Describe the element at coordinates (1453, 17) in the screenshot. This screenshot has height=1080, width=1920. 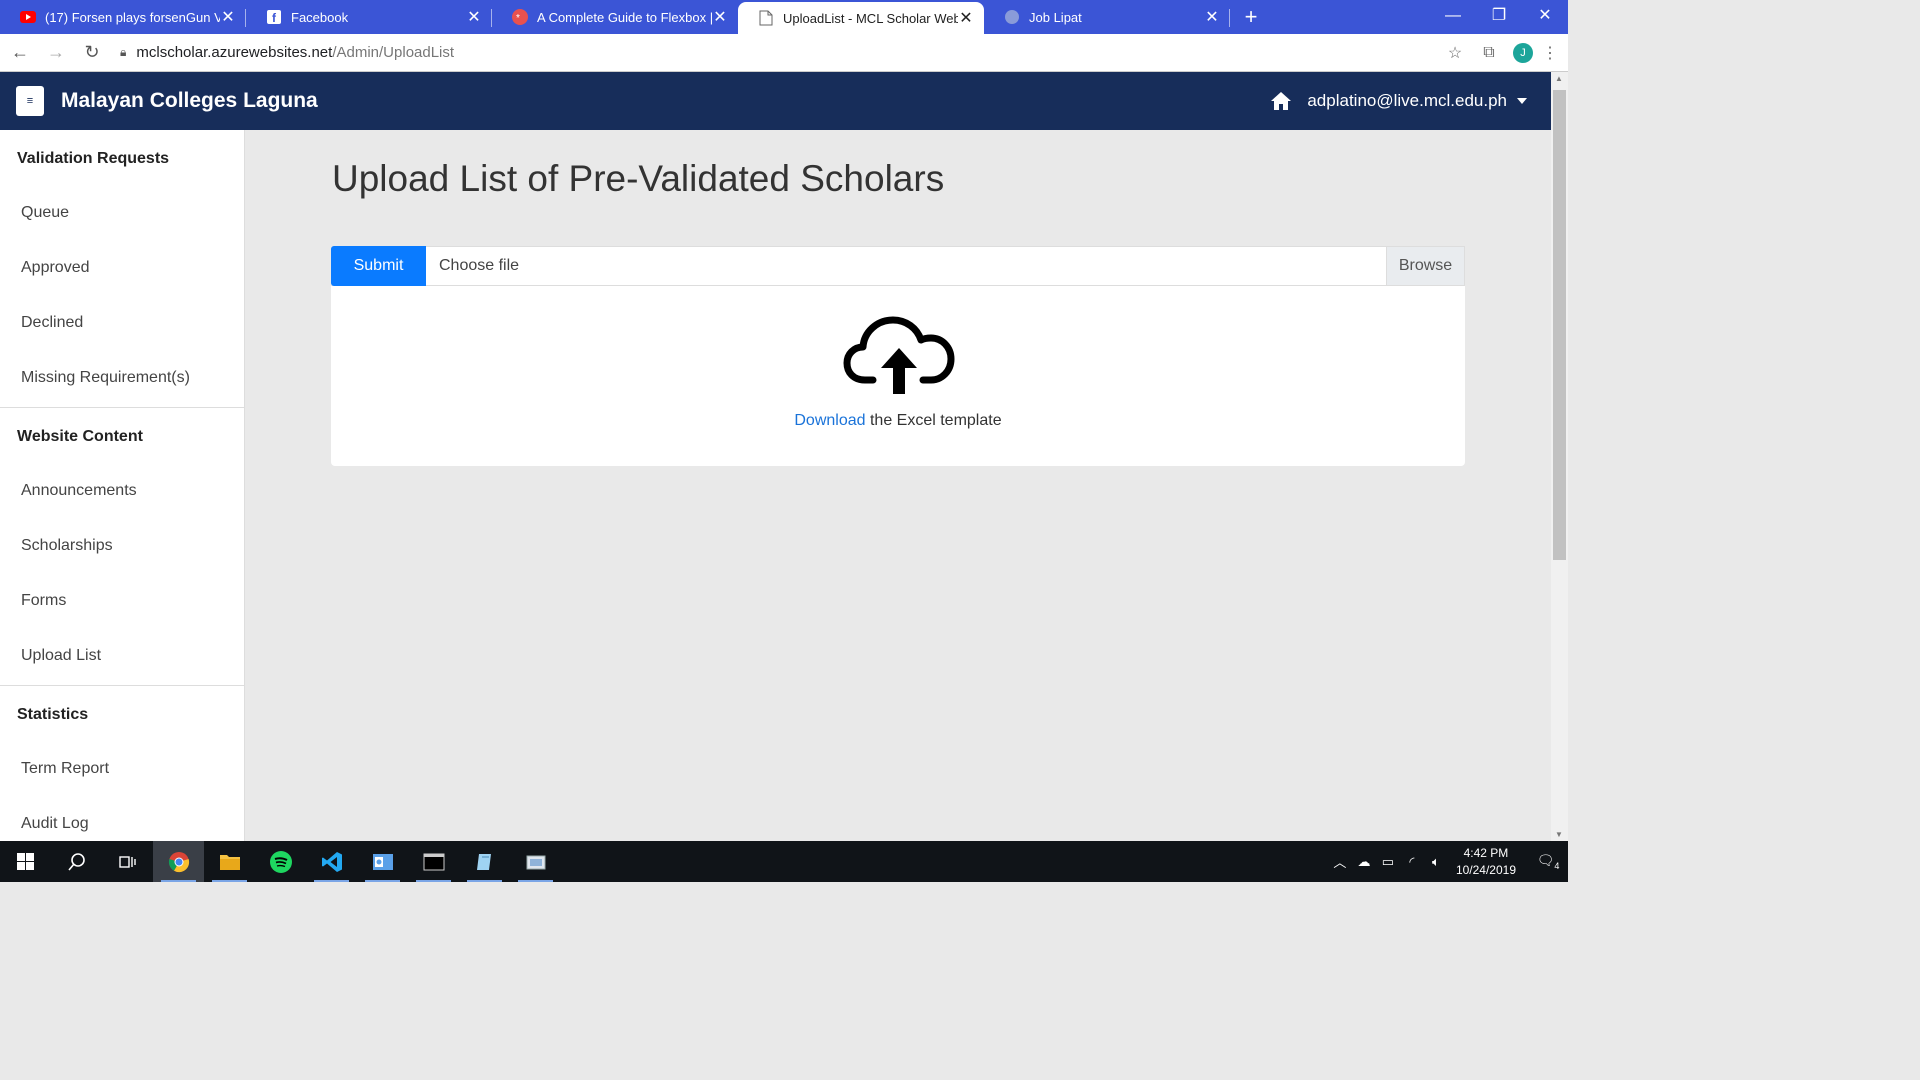
I see `minimize-icon: ―` at that location.